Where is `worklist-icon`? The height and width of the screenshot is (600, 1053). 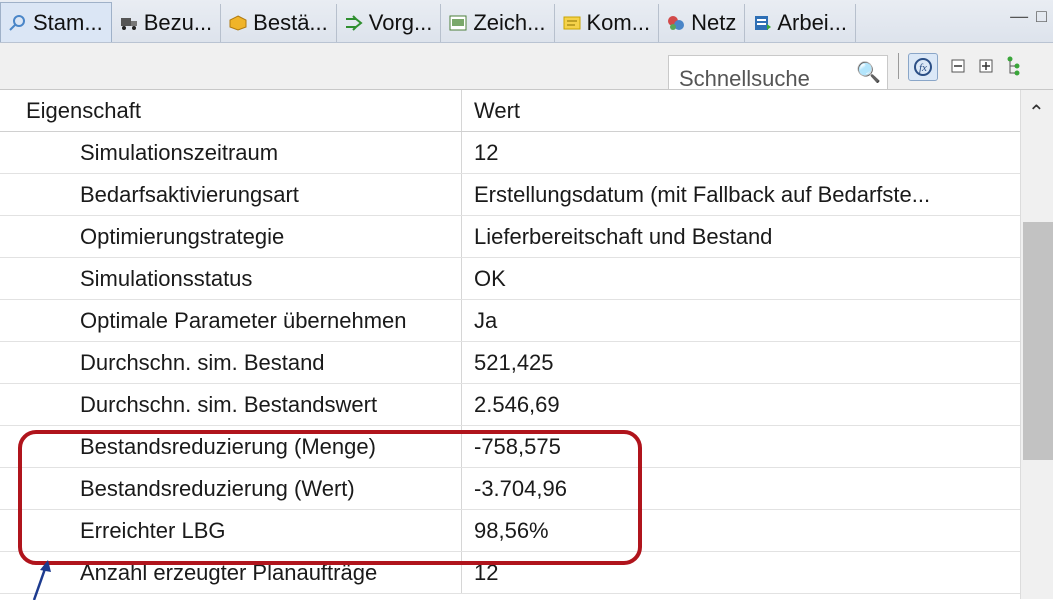 worklist-icon is located at coordinates (763, 23).